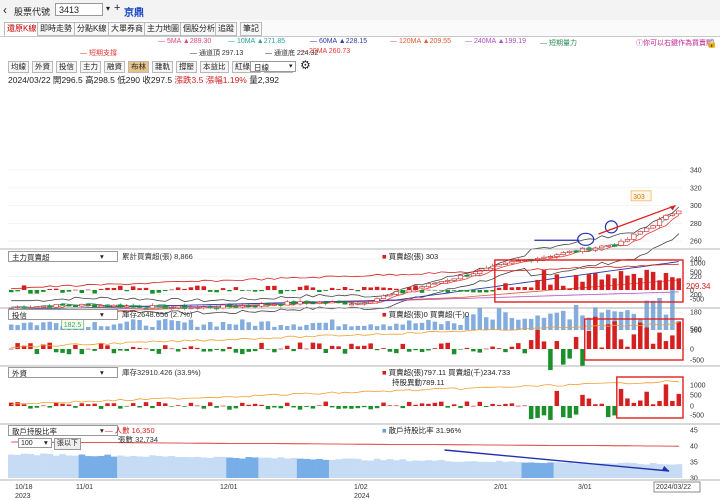 The image size is (720, 500). Describe the element at coordinates (692, 291) in the screenshot. I see `panel-axis-label: 0` at that location.